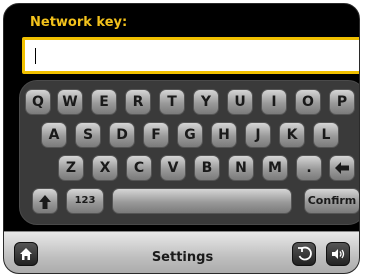 This screenshot has width=366, height=279. I want to click on confirm-key: Confirm, so click(331, 201).